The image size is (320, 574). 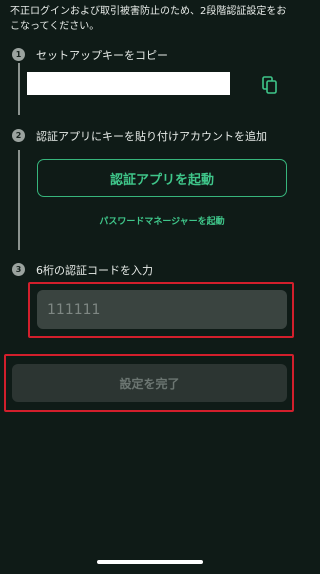 What do you see at coordinates (148, 19) in the screenshot?
I see `intro-text: 不正ログインおよび取引被害防止のため、2段階認証設定をおこなってください。` at bounding box center [148, 19].